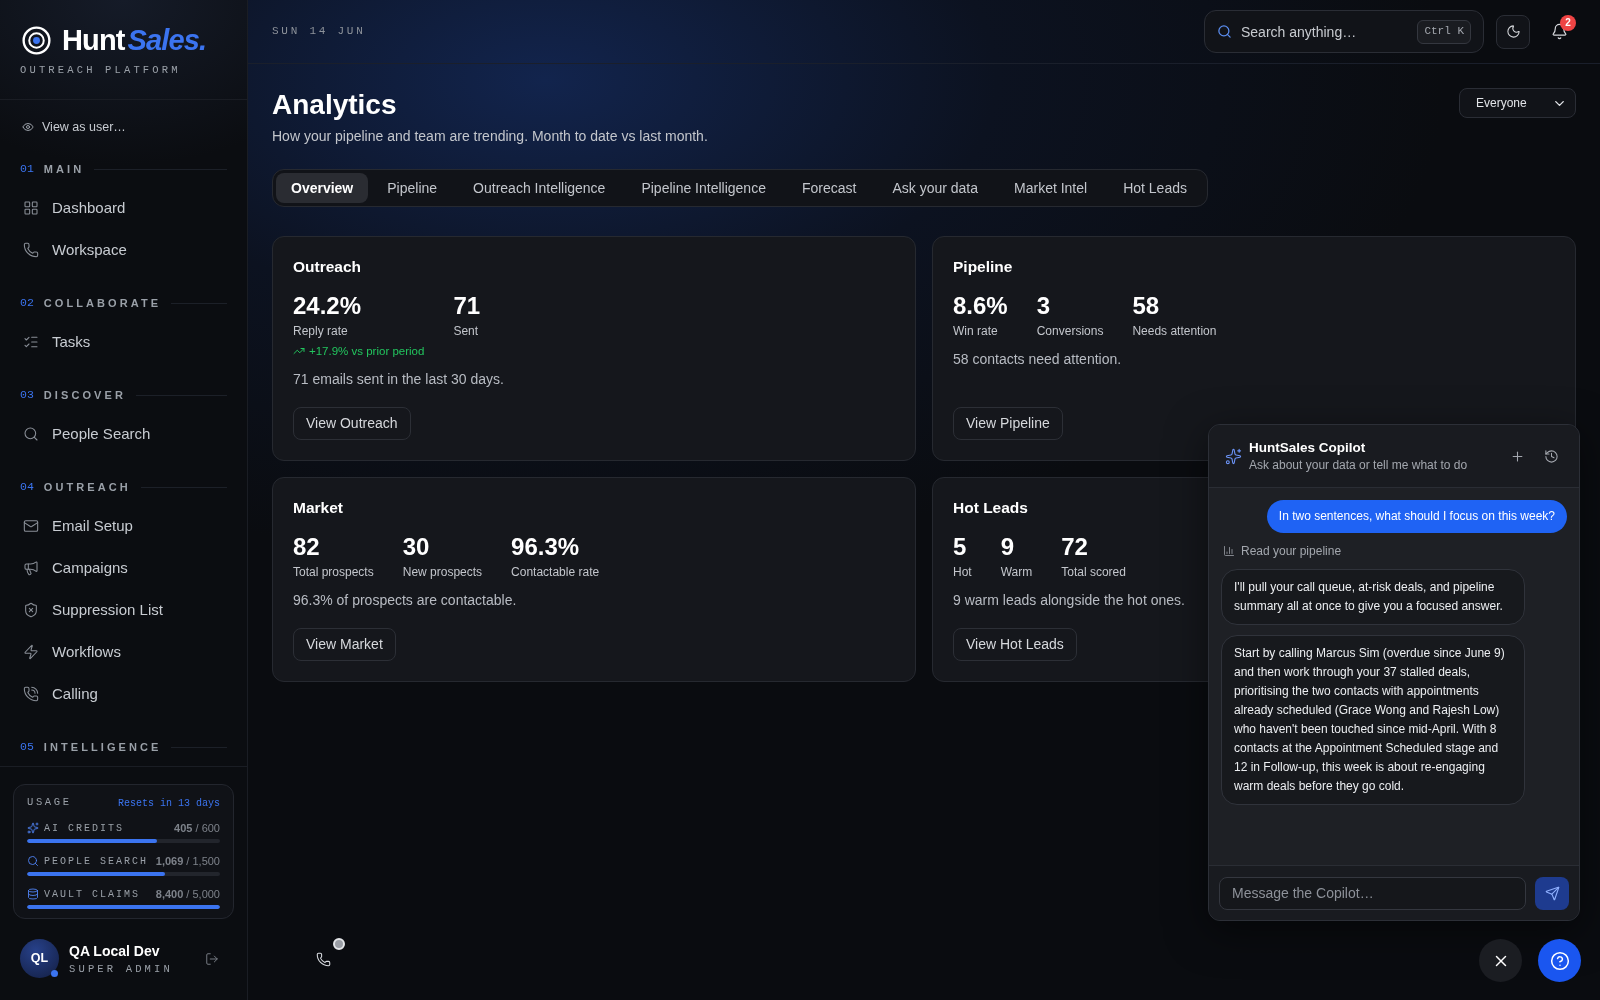 The width and height of the screenshot is (1600, 1000). Describe the element at coordinates (1444, 31) in the screenshot. I see `shortcut-key: Ctrl K` at that location.